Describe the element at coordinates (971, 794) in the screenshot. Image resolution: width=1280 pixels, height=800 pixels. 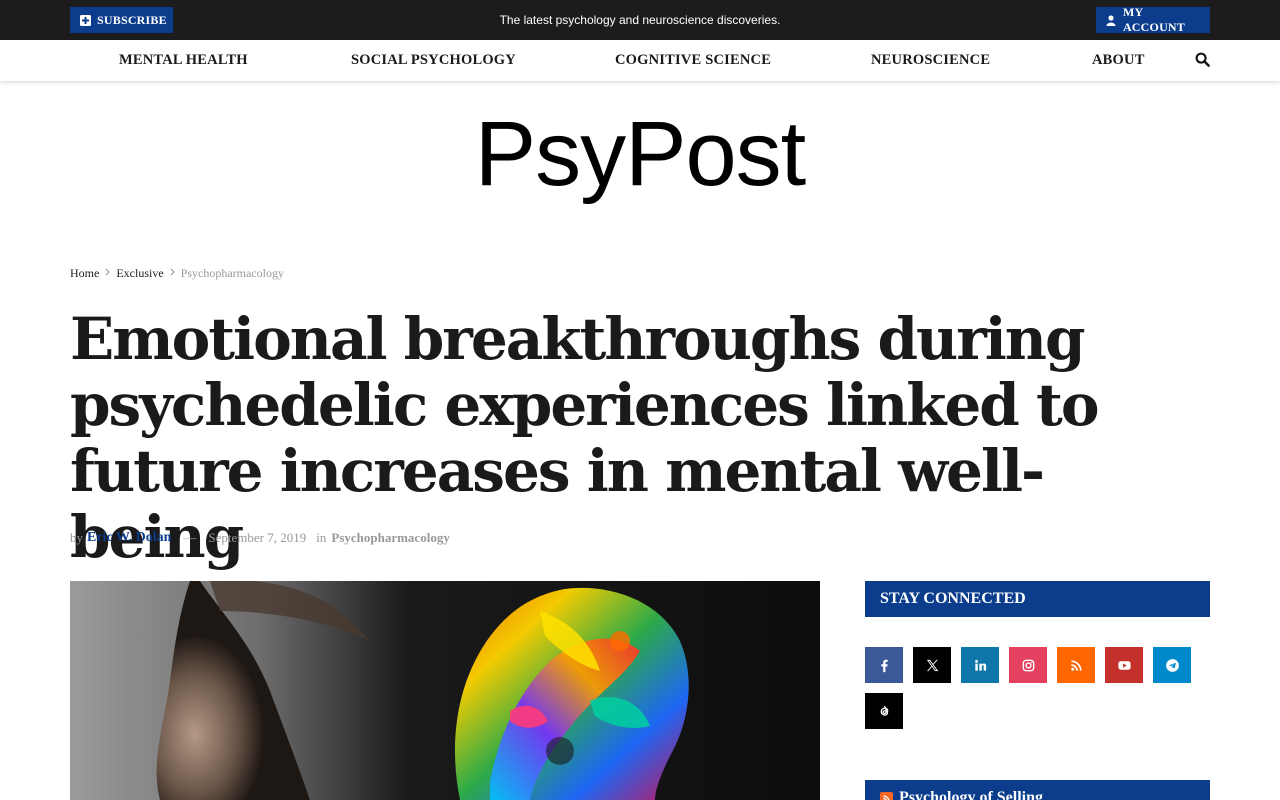
I see `selling-widget-title: Psychology of Selling` at that location.